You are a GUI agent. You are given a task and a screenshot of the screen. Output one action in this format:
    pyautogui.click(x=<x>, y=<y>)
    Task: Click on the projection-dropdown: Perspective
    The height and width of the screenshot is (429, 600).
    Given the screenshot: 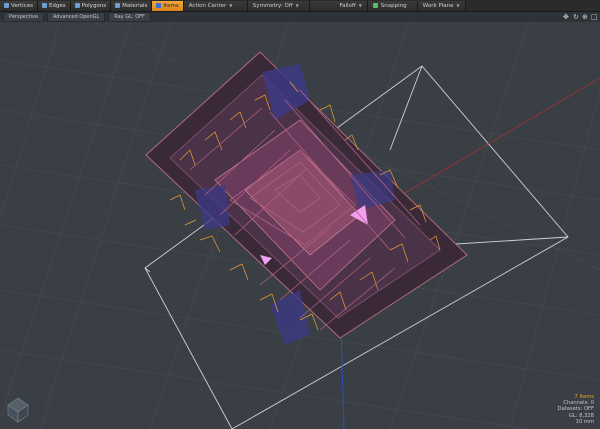 What is the action you would take?
    pyautogui.click(x=23, y=17)
    